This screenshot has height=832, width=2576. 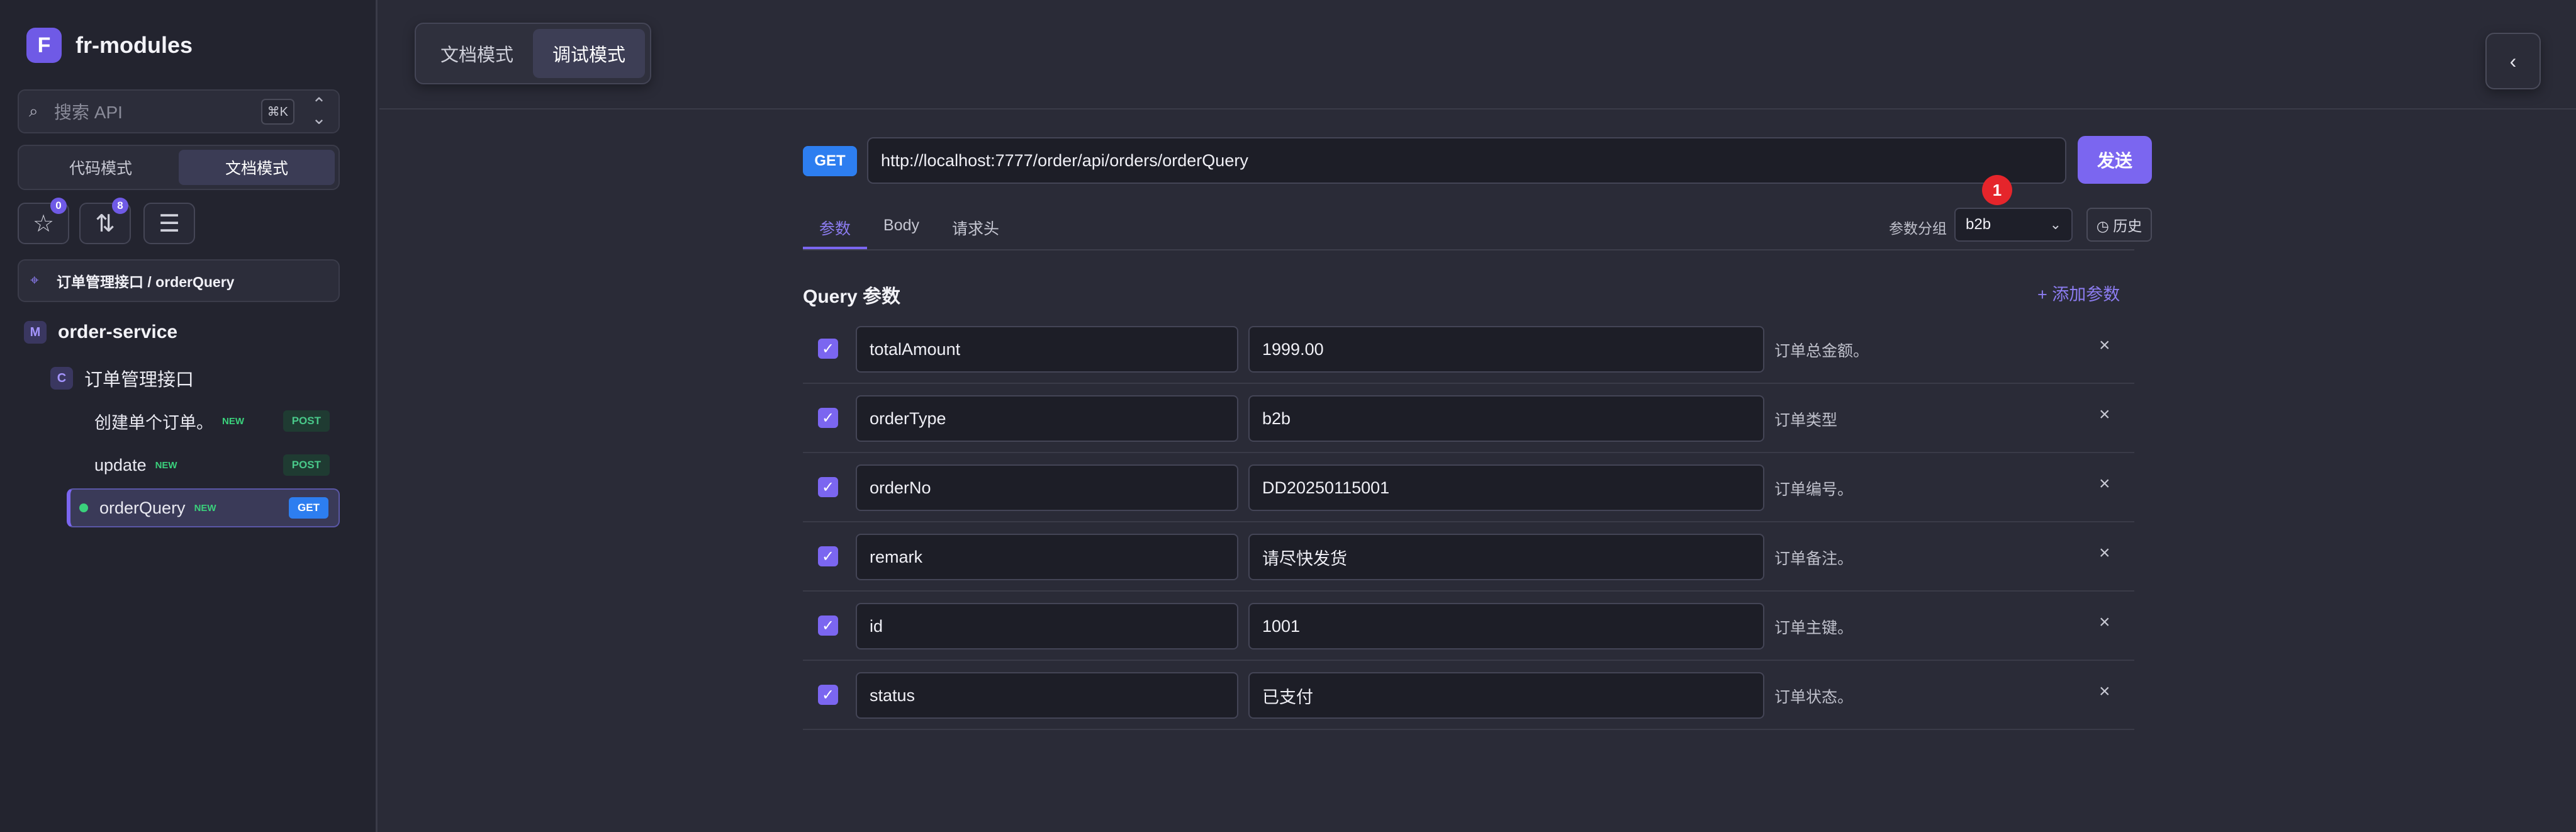 I want to click on query-section-title: Query 参数, so click(x=852, y=296).